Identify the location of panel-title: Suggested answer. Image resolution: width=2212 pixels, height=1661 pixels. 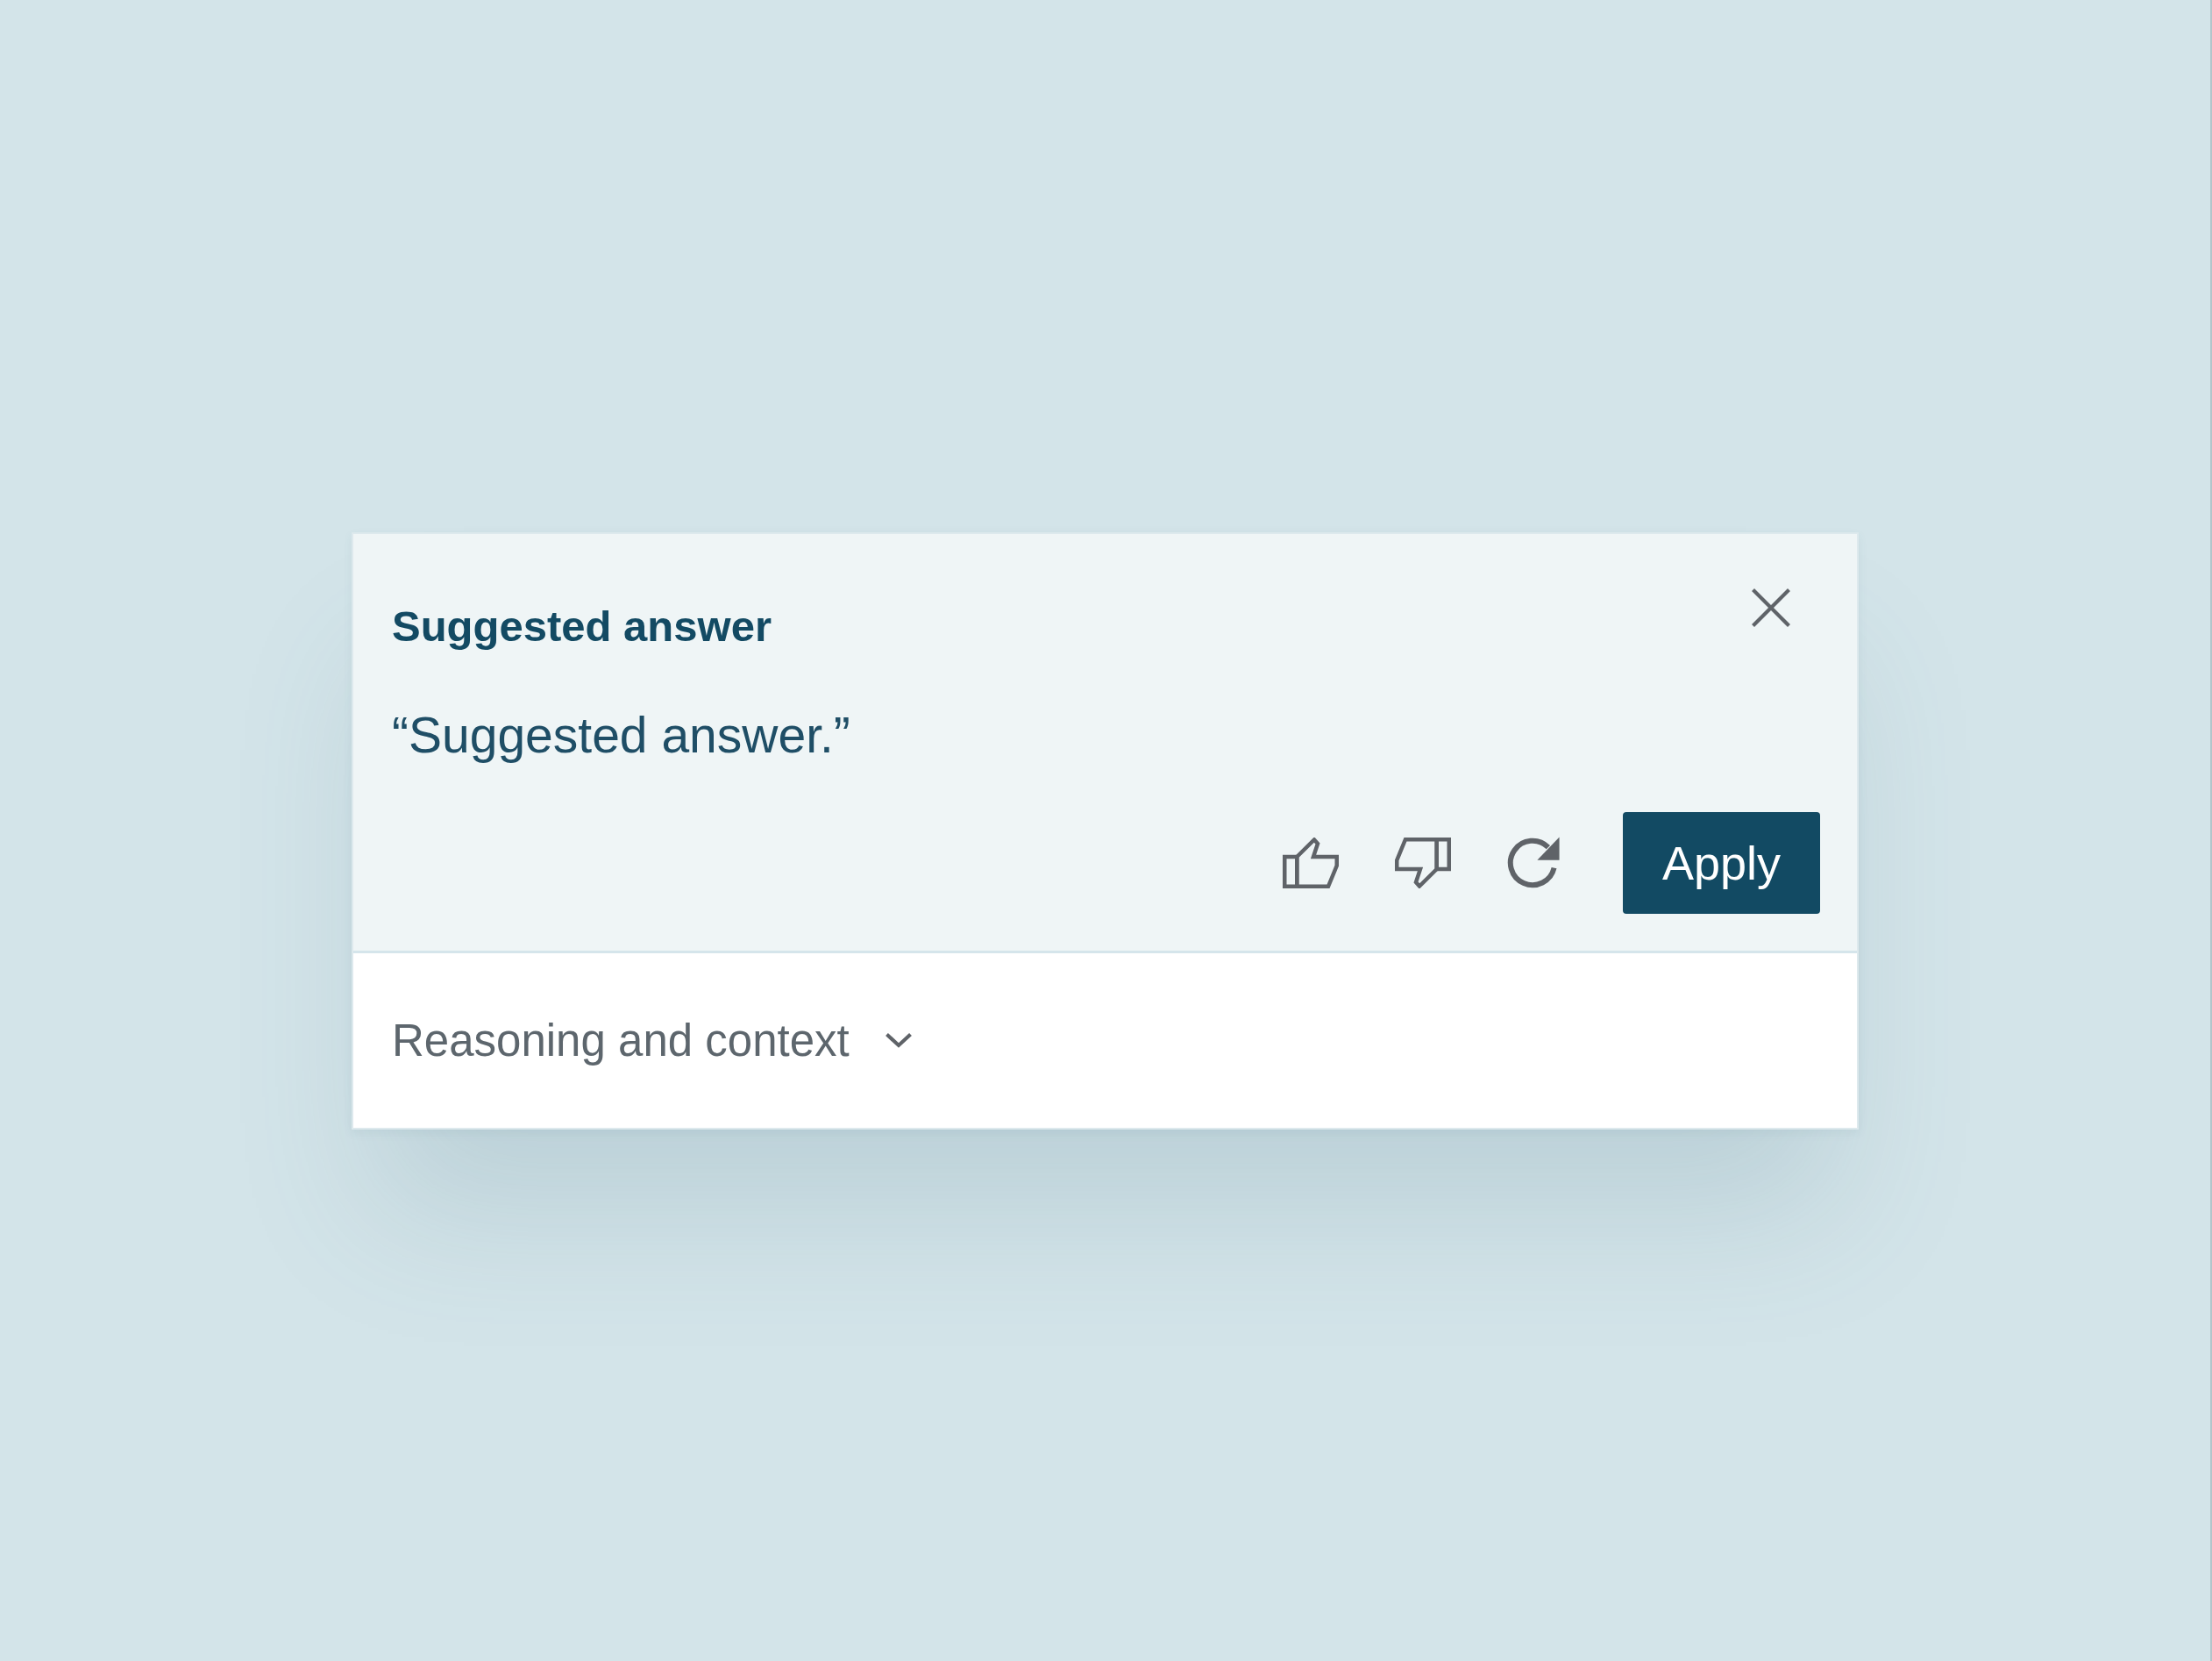
(582, 626).